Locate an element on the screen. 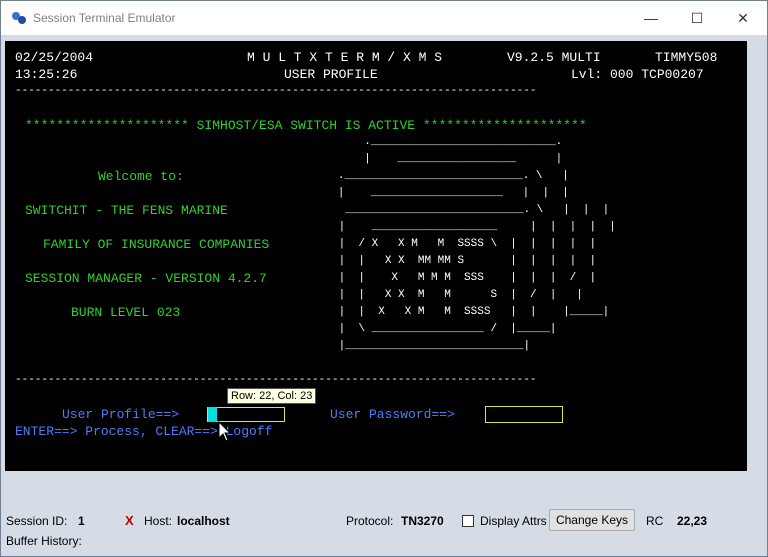 The width and height of the screenshot is (768, 557). window-title: Session Terminal Emulator is located at coordinates (104, 18).